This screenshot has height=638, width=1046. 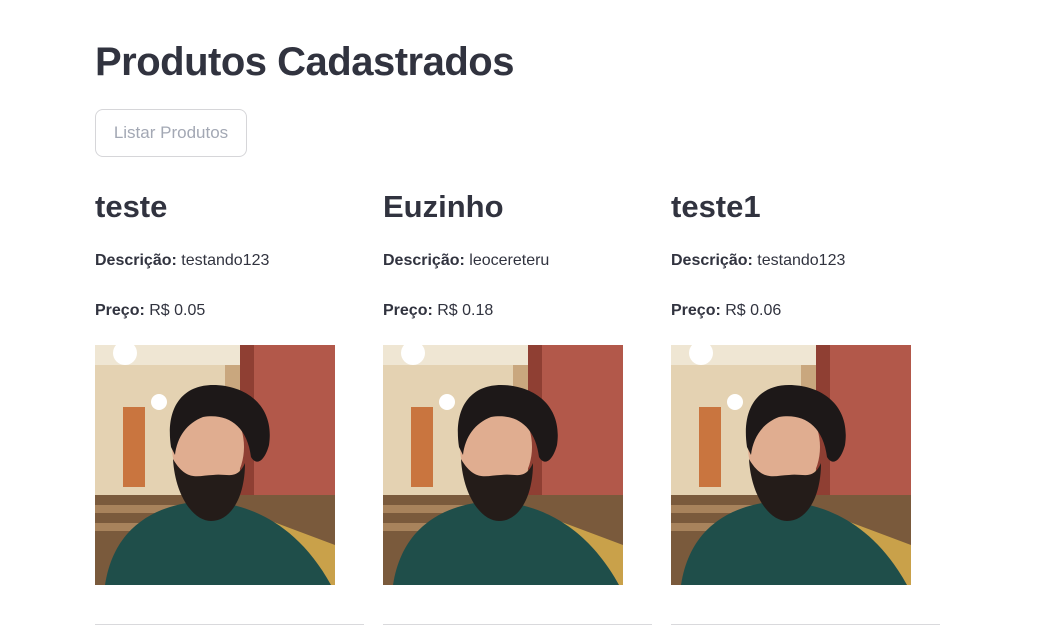 What do you see at coordinates (509, 260) in the screenshot?
I see `description-value: leocereteru` at bounding box center [509, 260].